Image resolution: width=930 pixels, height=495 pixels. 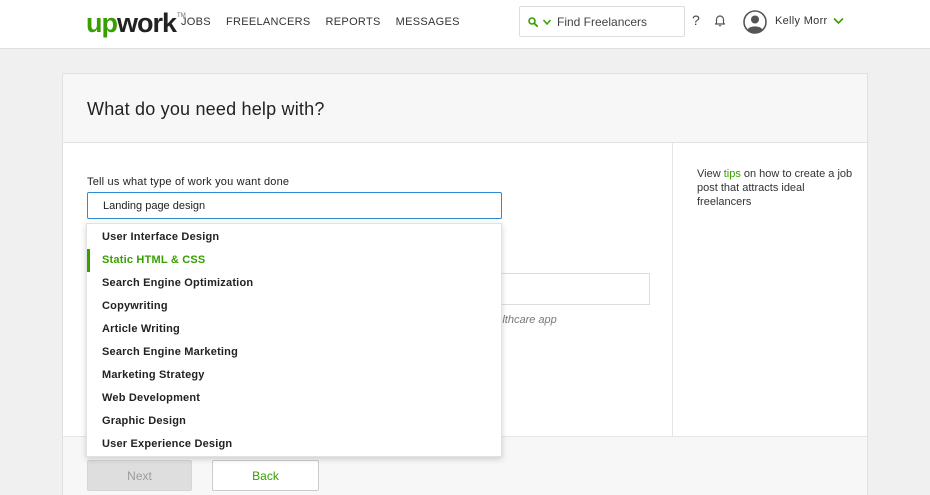 What do you see at coordinates (547, 22) in the screenshot?
I see `chevron-down-icon` at bounding box center [547, 22].